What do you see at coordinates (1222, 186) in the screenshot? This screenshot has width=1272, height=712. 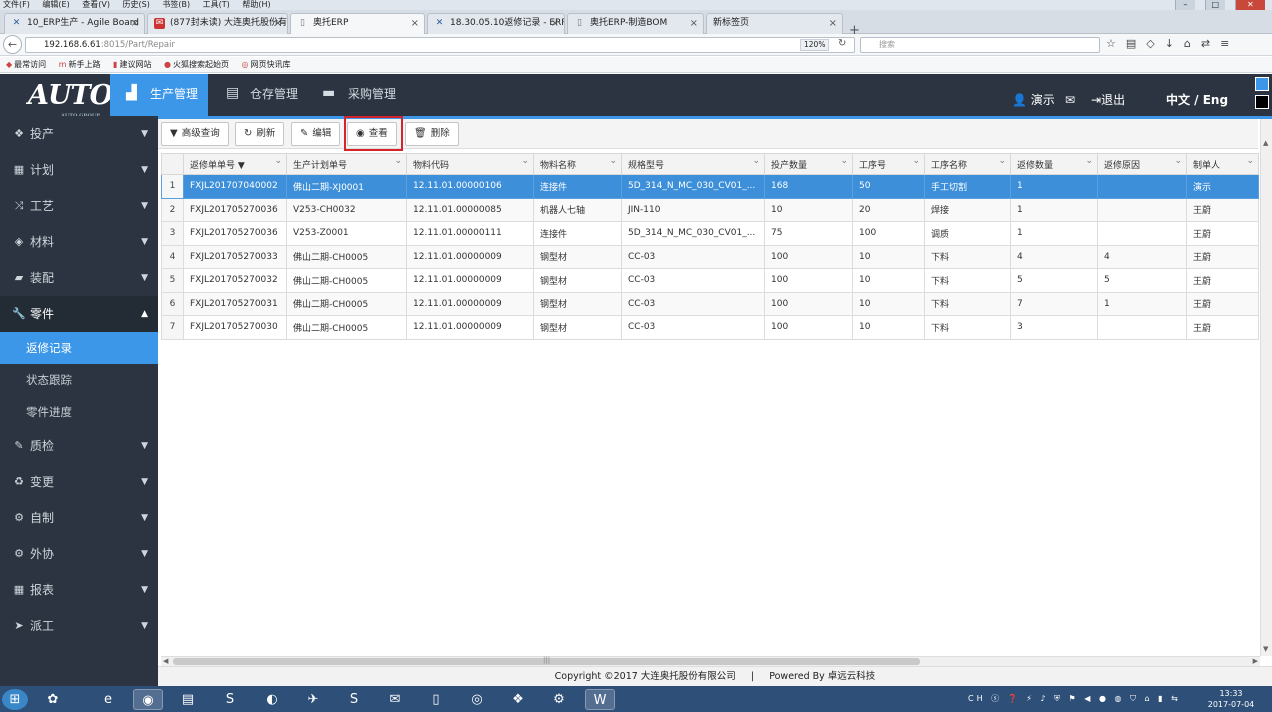 I see `table-cell: 演示` at bounding box center [1222, 186].